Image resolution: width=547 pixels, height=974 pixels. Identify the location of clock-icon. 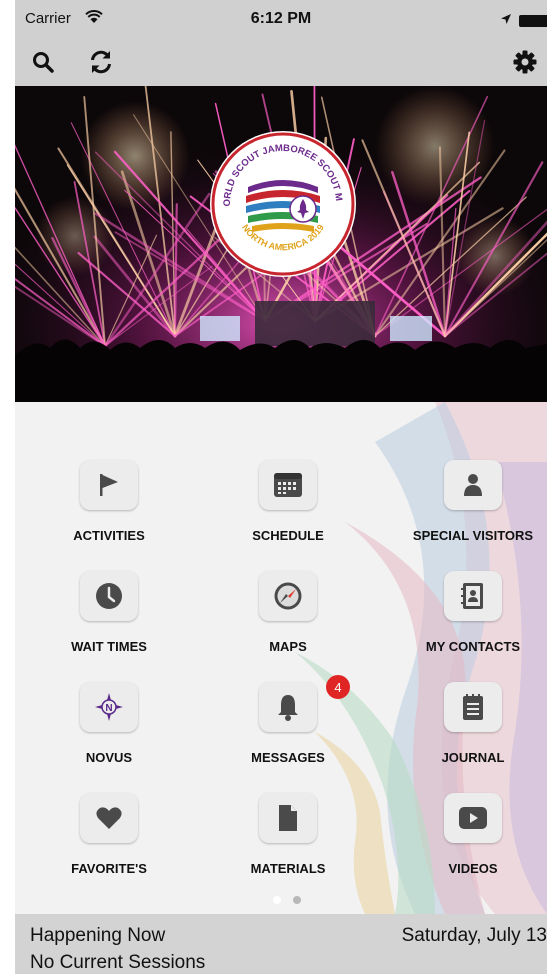
(109, 596).